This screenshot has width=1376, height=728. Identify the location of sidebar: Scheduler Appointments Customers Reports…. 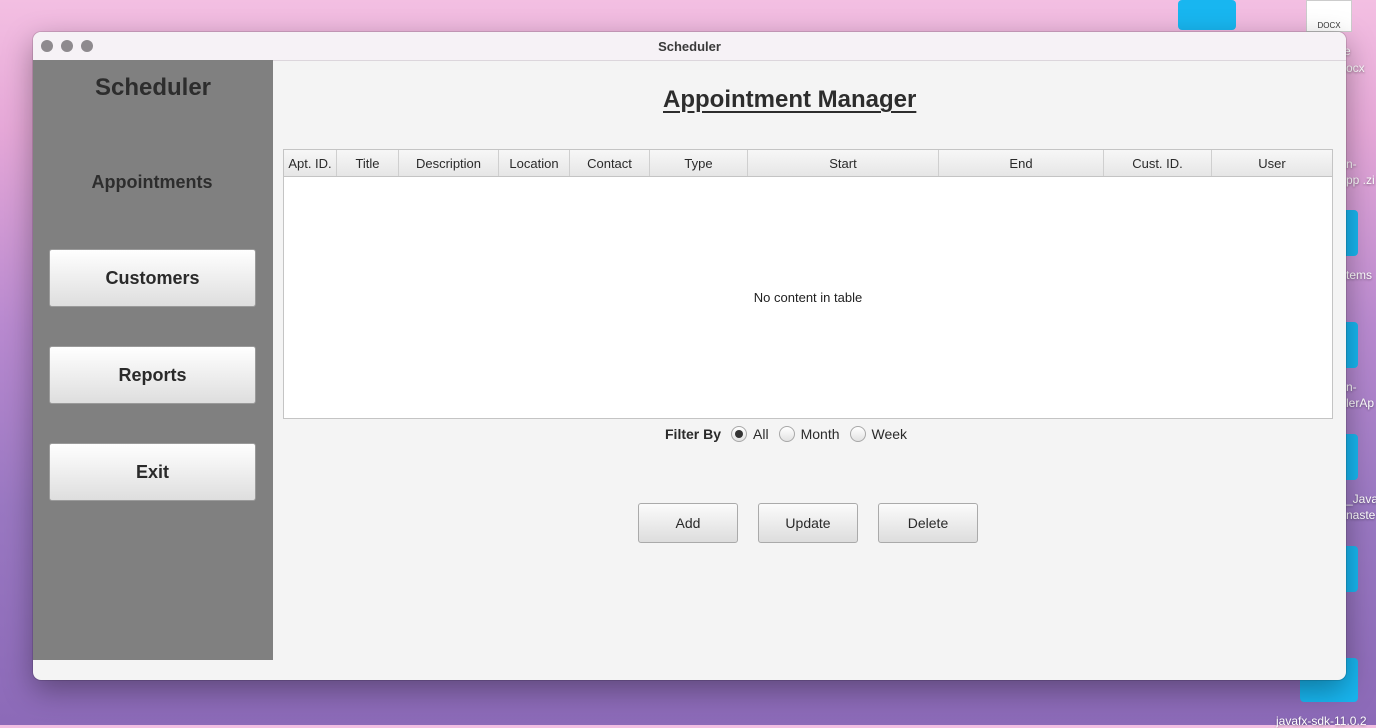
(153, 360).